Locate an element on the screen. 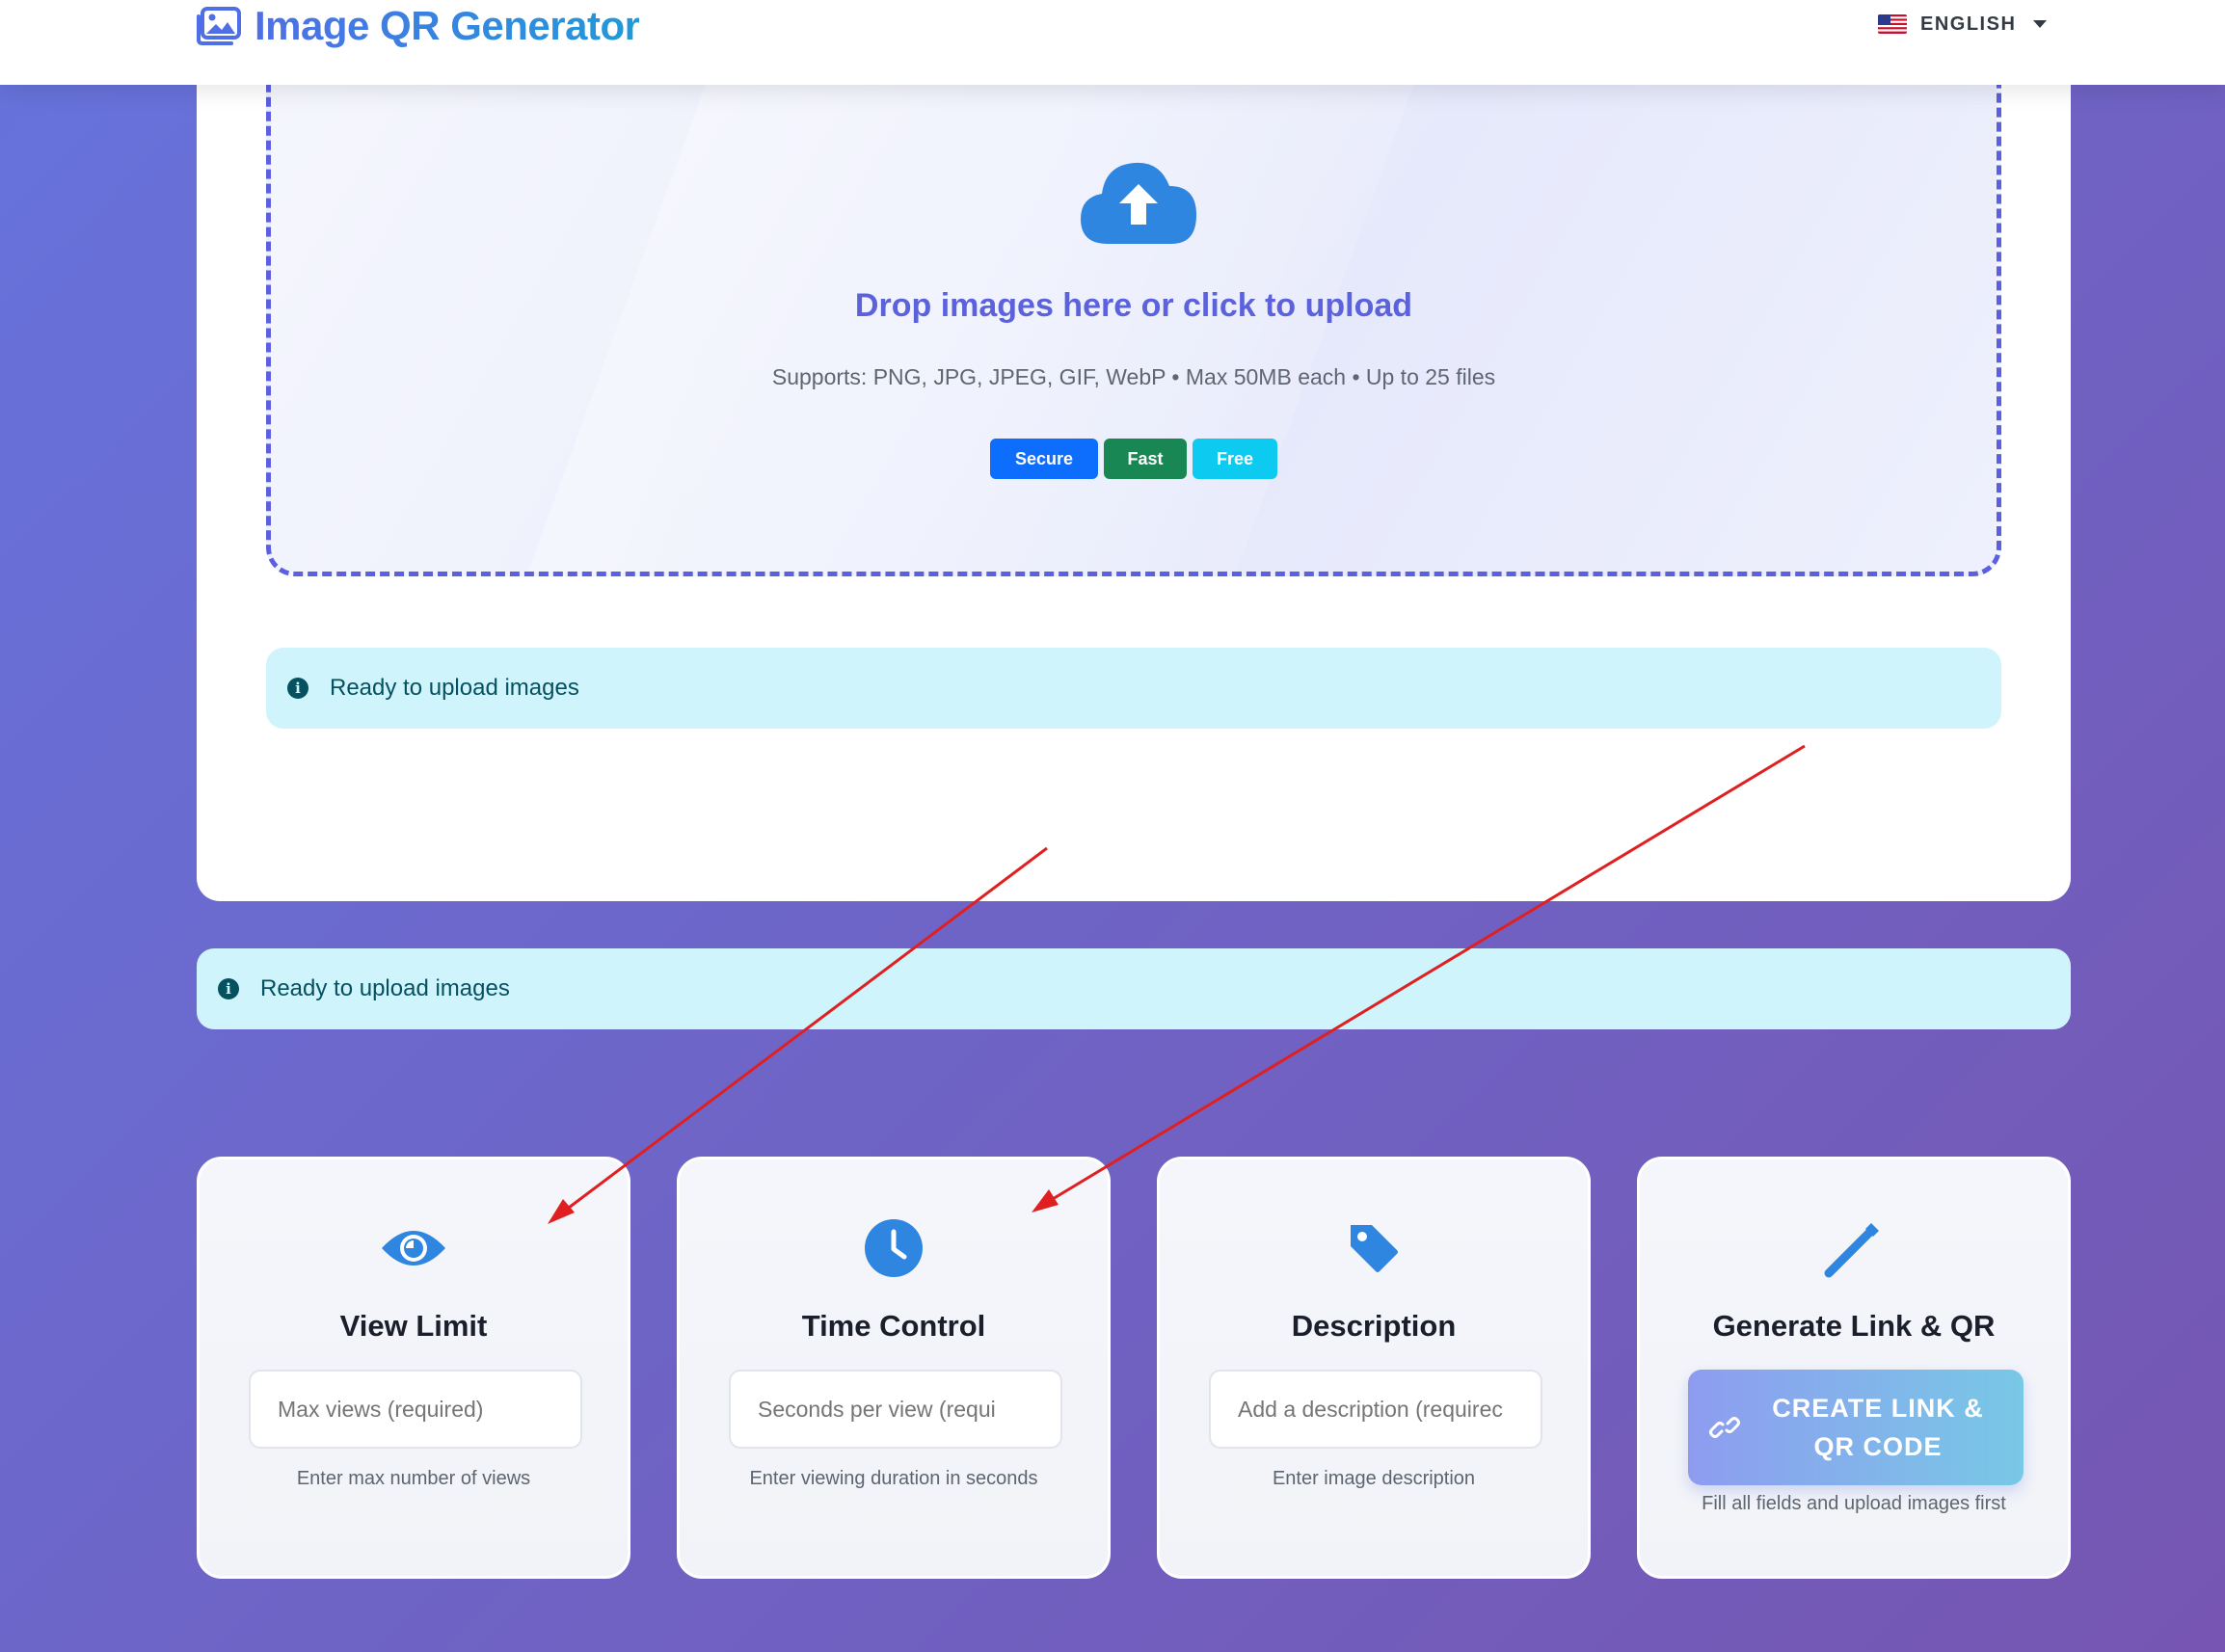  language-label: ENGLISH is located at coordinates (1968, 24).